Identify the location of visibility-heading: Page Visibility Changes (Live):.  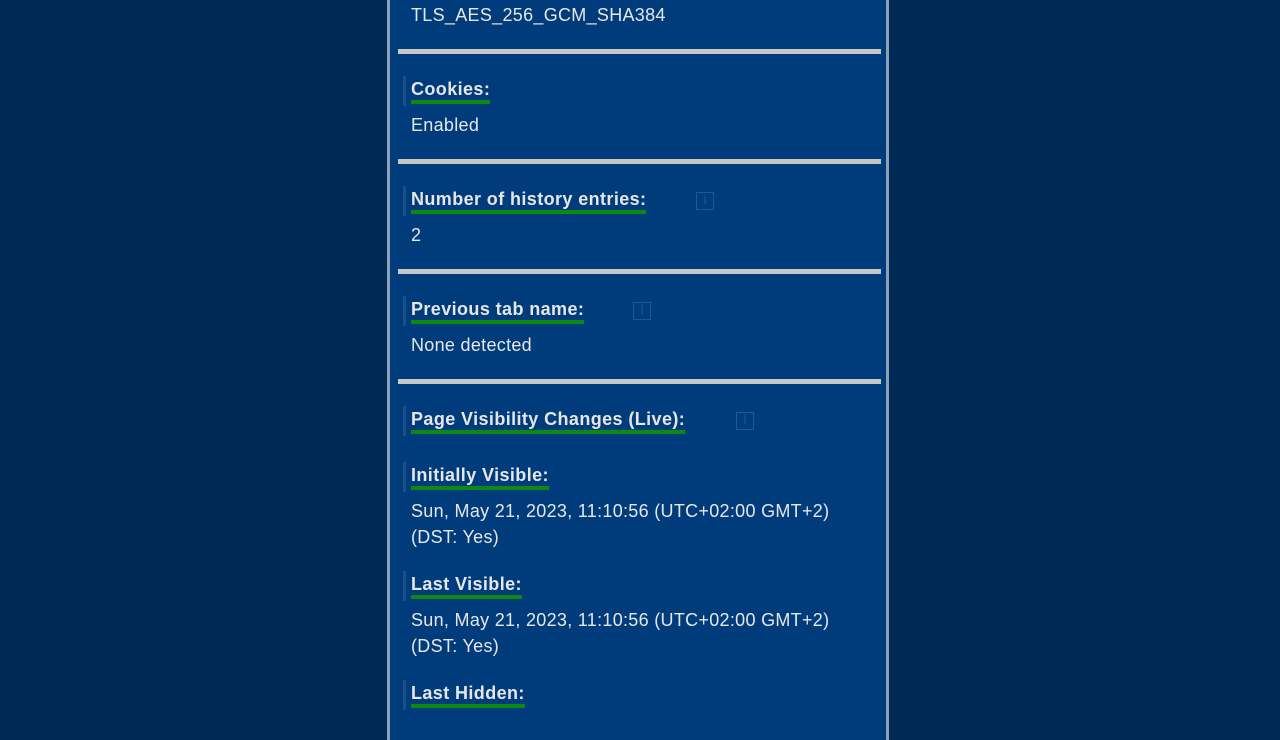
(544, 421).